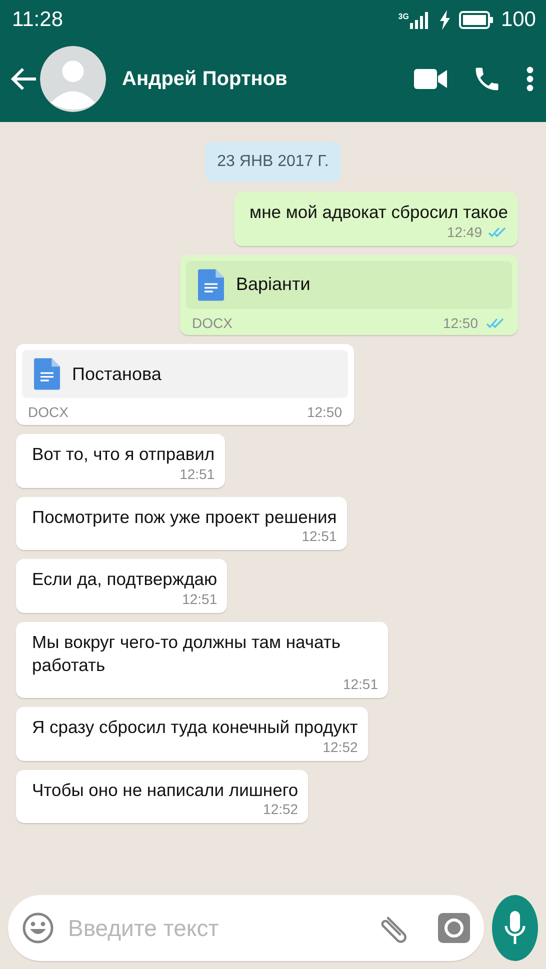 The image size is (546, 969). What do you see at coordinates (165, 790) in the screenshot?
I see `message-text: Чтобы оно не написали лишнего` at bounding box center [165, 790].